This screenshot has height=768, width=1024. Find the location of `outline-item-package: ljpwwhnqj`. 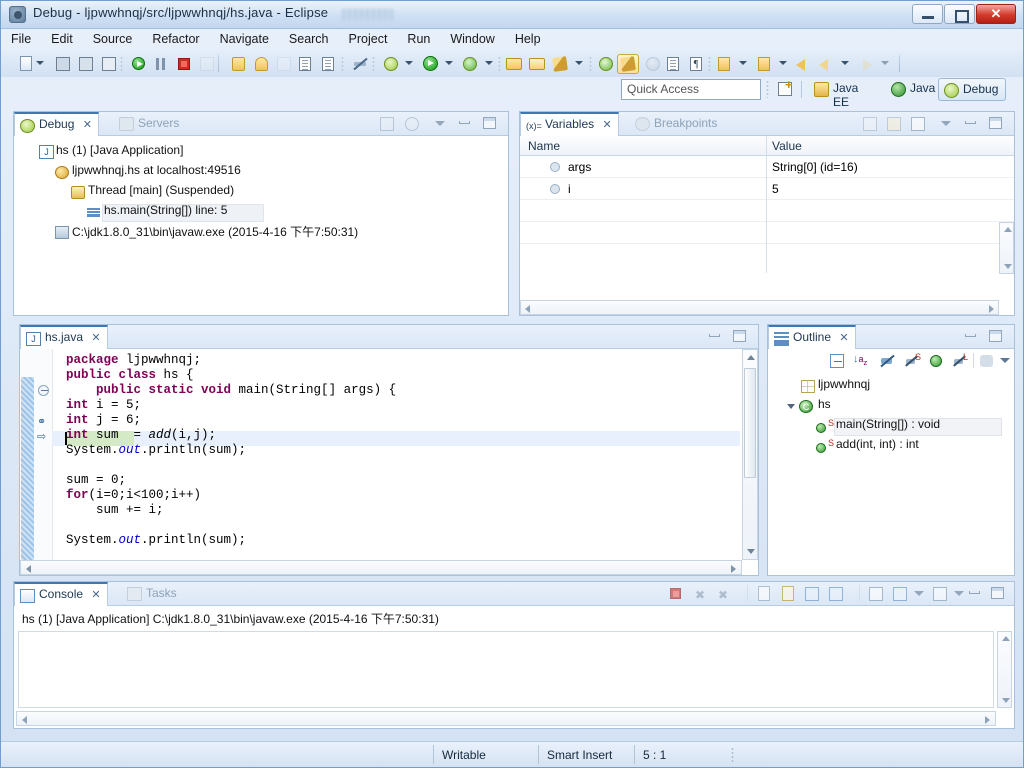

outline-item-package: ljpwwhnqj is located at coordinates (891, 387).